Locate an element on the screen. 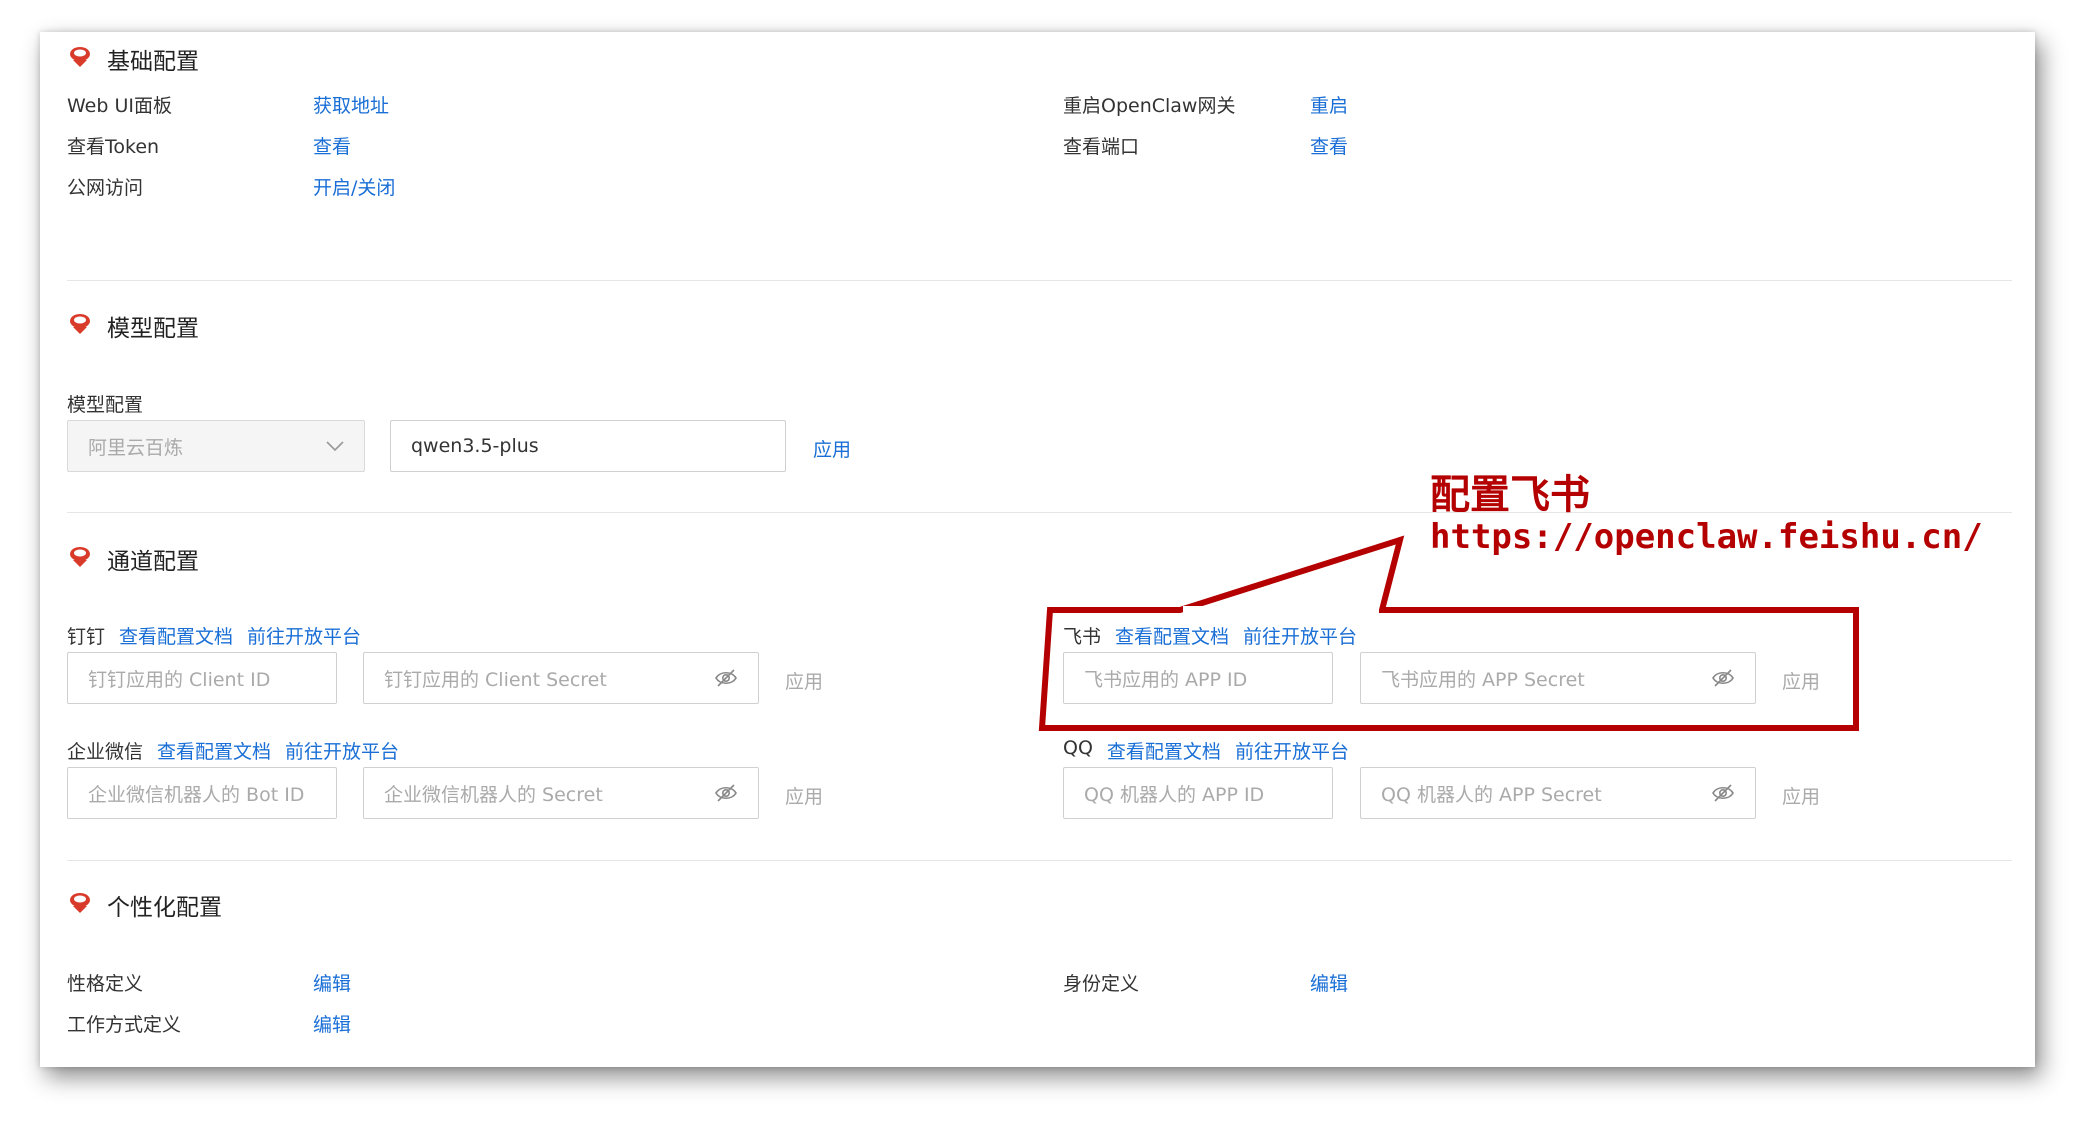  callout-outline is located at coordinates (1448, 633).